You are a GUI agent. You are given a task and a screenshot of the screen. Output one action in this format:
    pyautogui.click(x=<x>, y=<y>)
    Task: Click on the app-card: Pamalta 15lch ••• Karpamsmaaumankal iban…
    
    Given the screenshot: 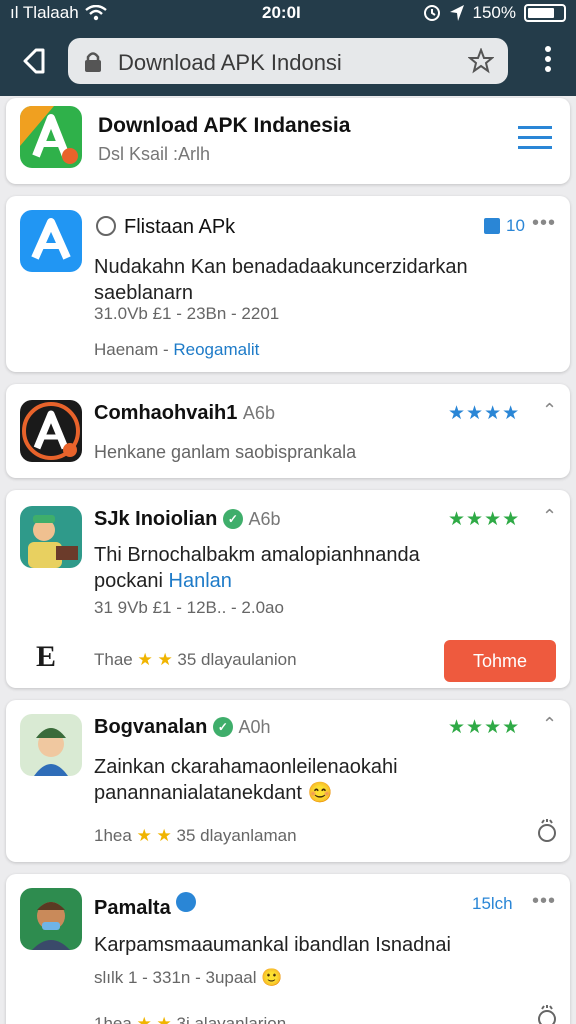 What is the action you would take?
    pyautogui.click(x=288, y=949)
    